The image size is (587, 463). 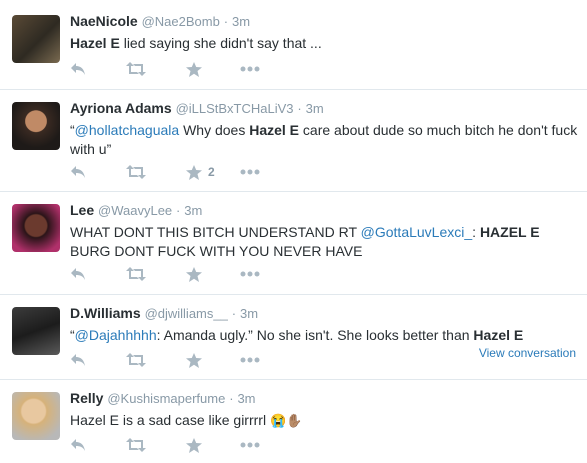 What do you see at coordinates (105, 313) in the screenshot?
I see `user-name: D.Williams` at bounding box center [105, 313].